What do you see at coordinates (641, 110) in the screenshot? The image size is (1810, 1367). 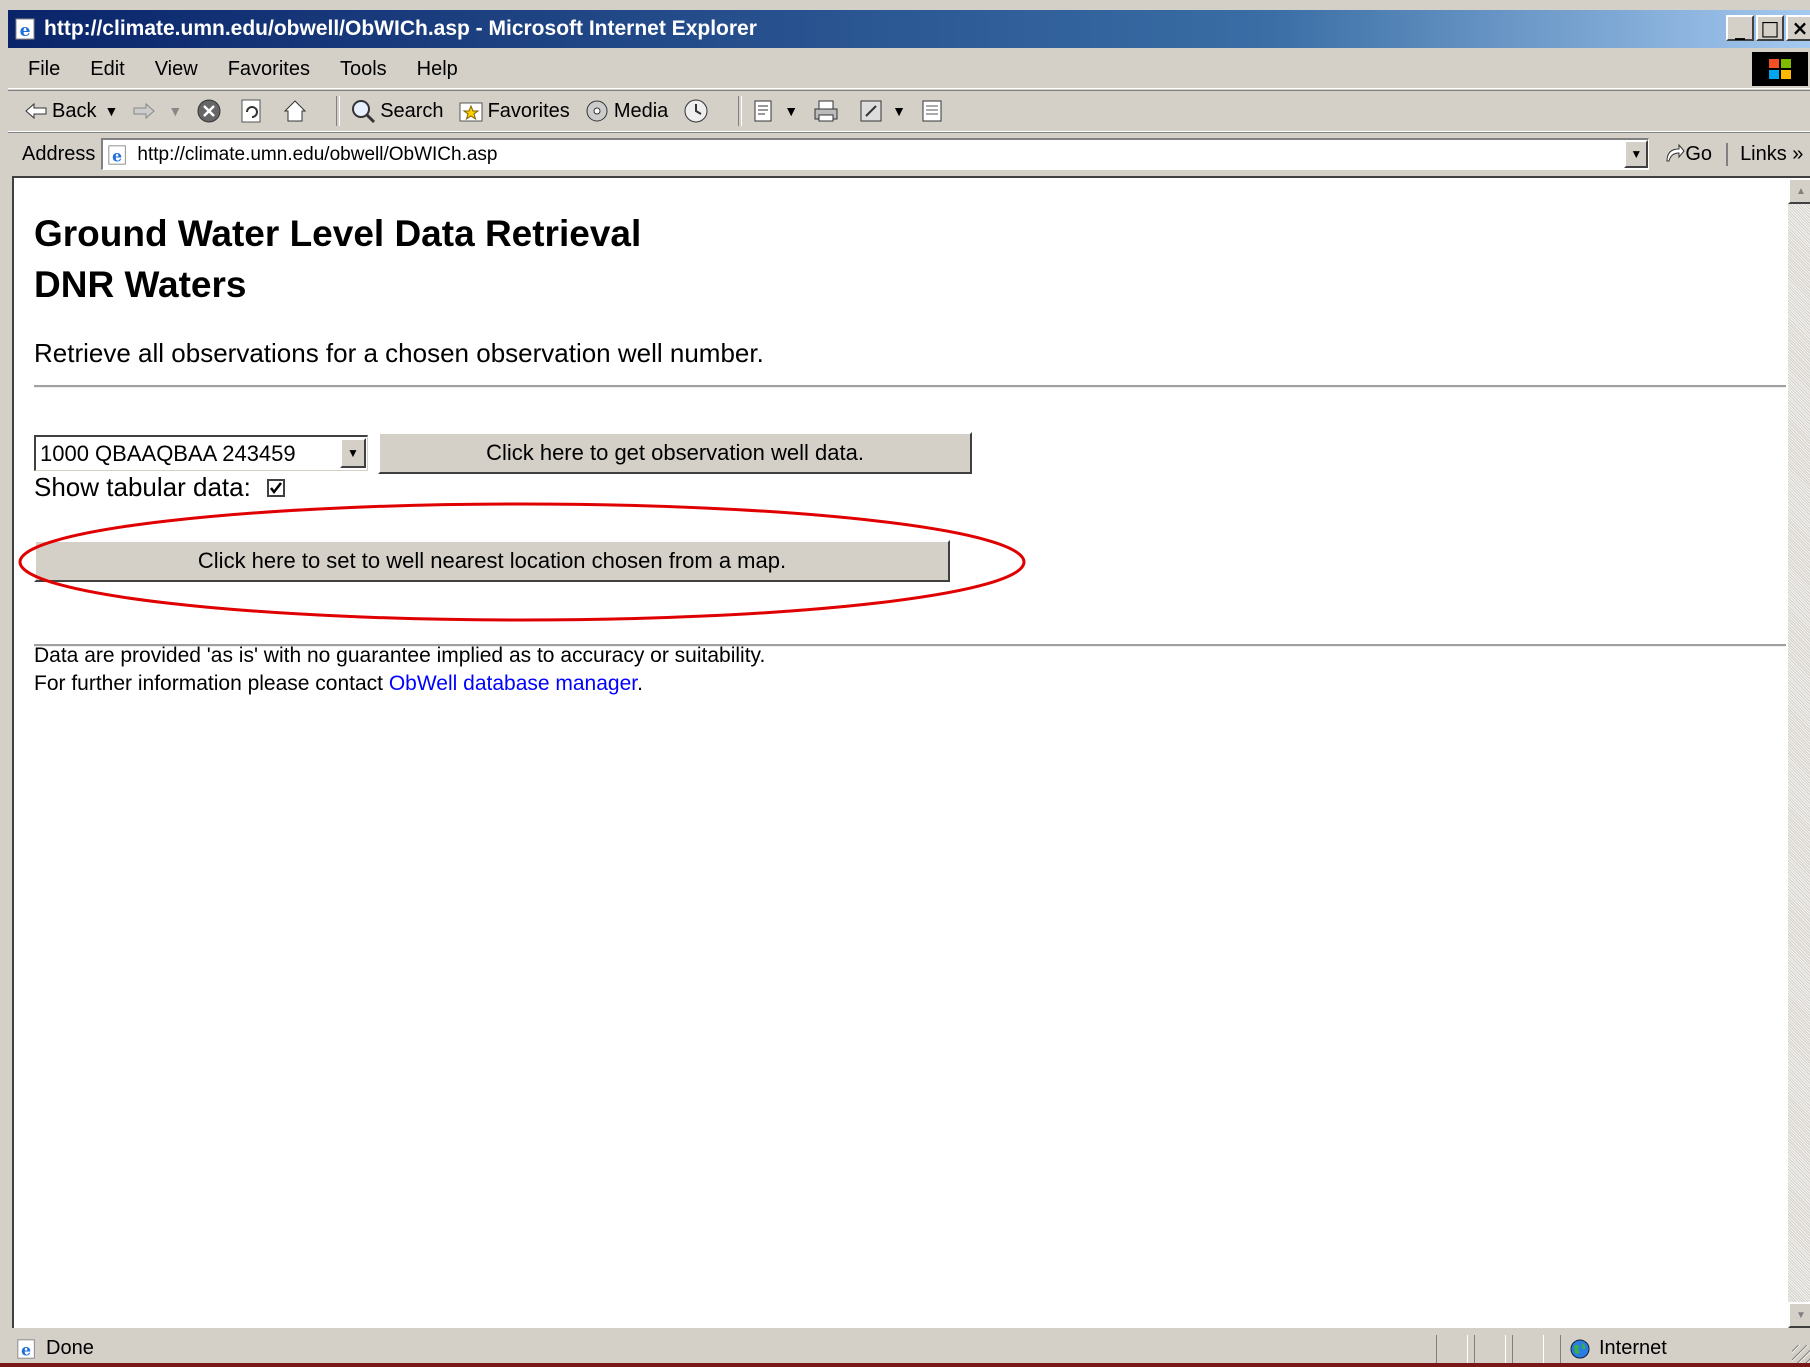 I see `media-label: Media` at bounding box center [641, 110].